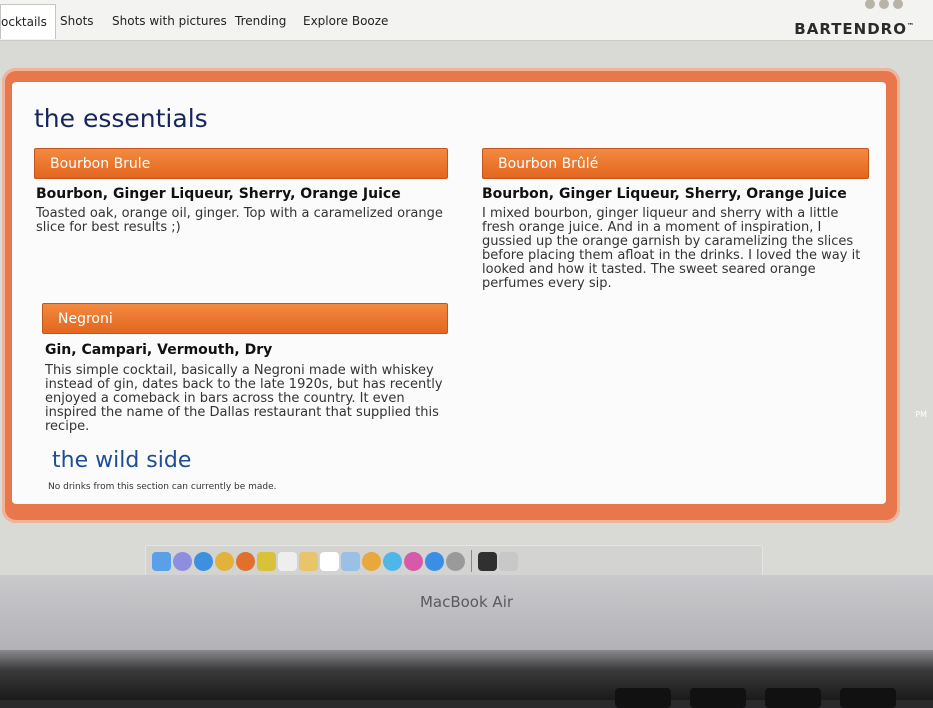  What do you see at coordinates (224, 561) in the screenshot?
I see `chrome-icon` at bounding box center [224, 561].